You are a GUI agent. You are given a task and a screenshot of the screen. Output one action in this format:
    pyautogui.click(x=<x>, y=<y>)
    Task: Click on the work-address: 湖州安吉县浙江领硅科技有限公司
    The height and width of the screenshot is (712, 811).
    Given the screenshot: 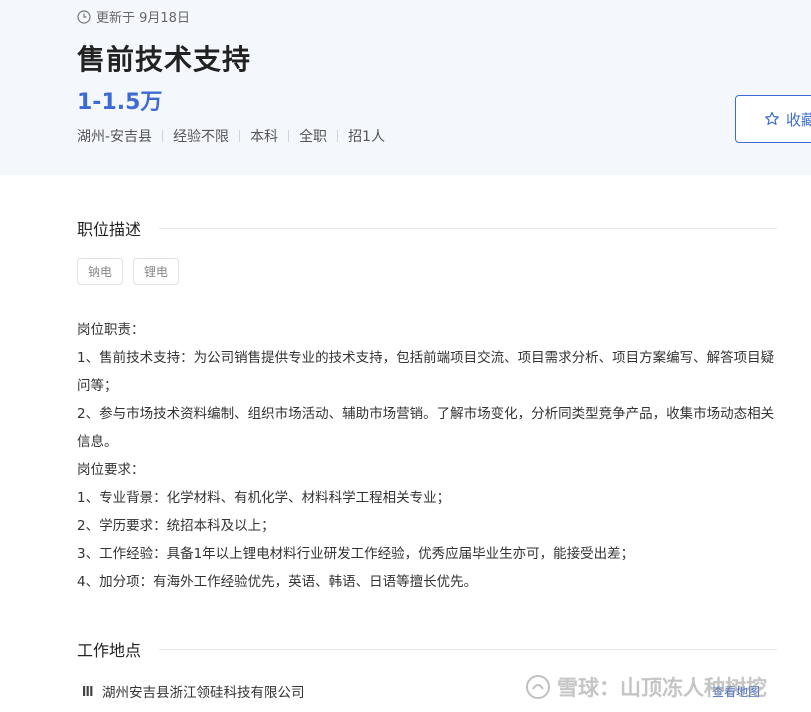 What is the action you would take?
    pyautogui.click(x=193, y=691)
    